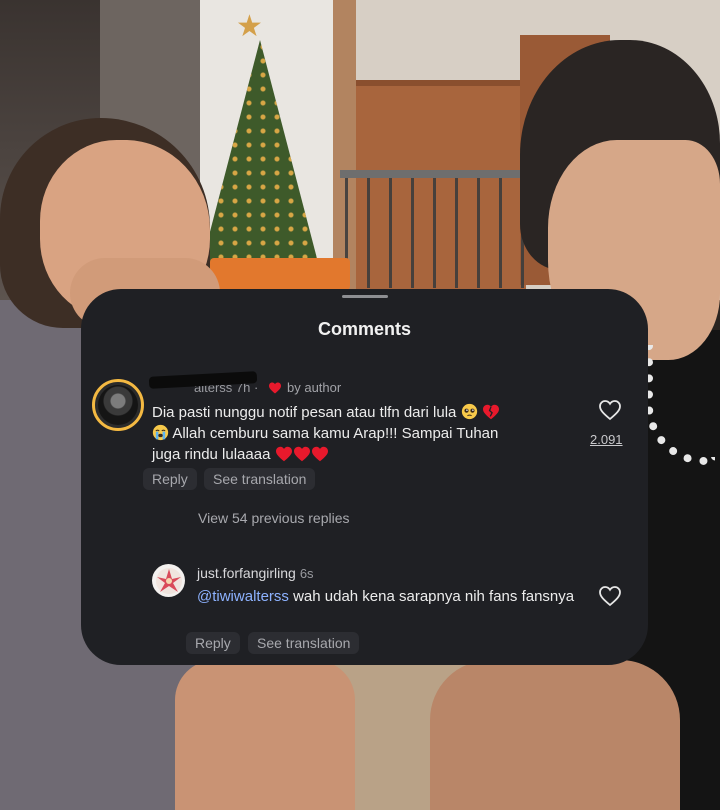  Describe the element at coordinates (440, 233) in the screenshot. I see `stair-rail-bars` at that location.